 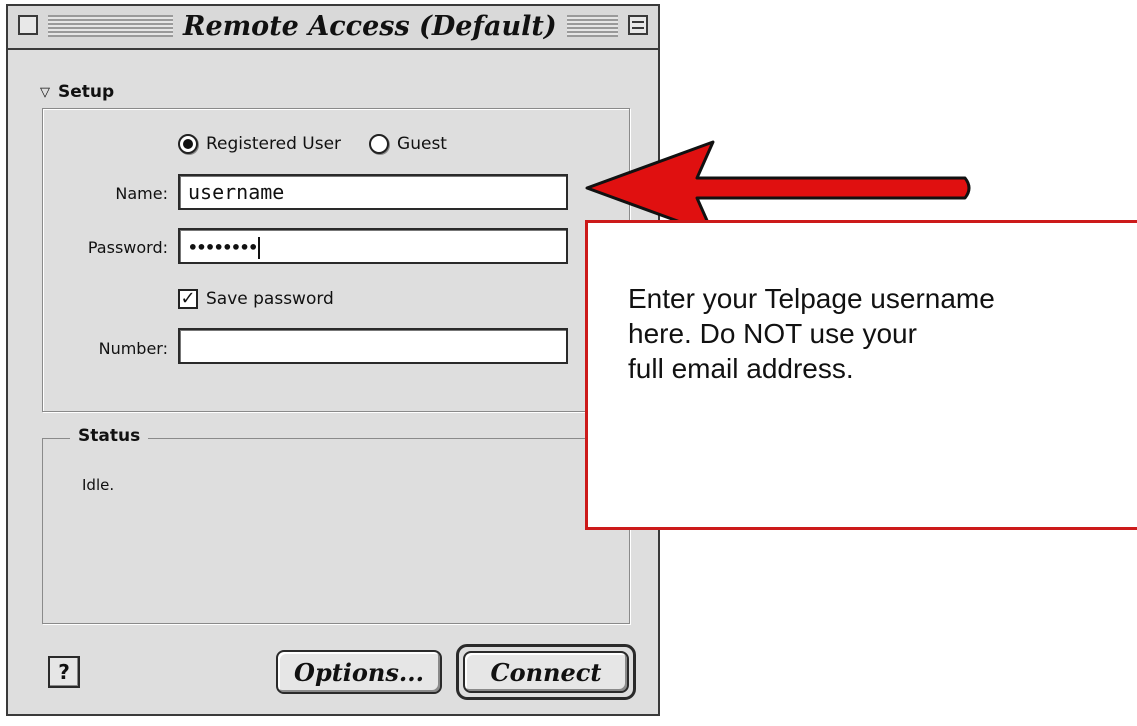 I want to click on title-bar: Remote Access (Default), so click(x=333, y=28).